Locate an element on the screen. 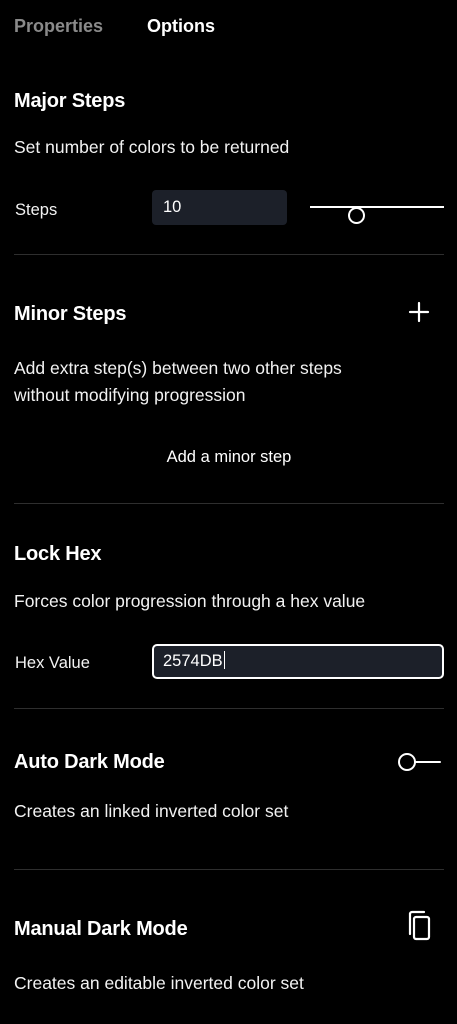  slider-track is located at coordinates (377, 207).